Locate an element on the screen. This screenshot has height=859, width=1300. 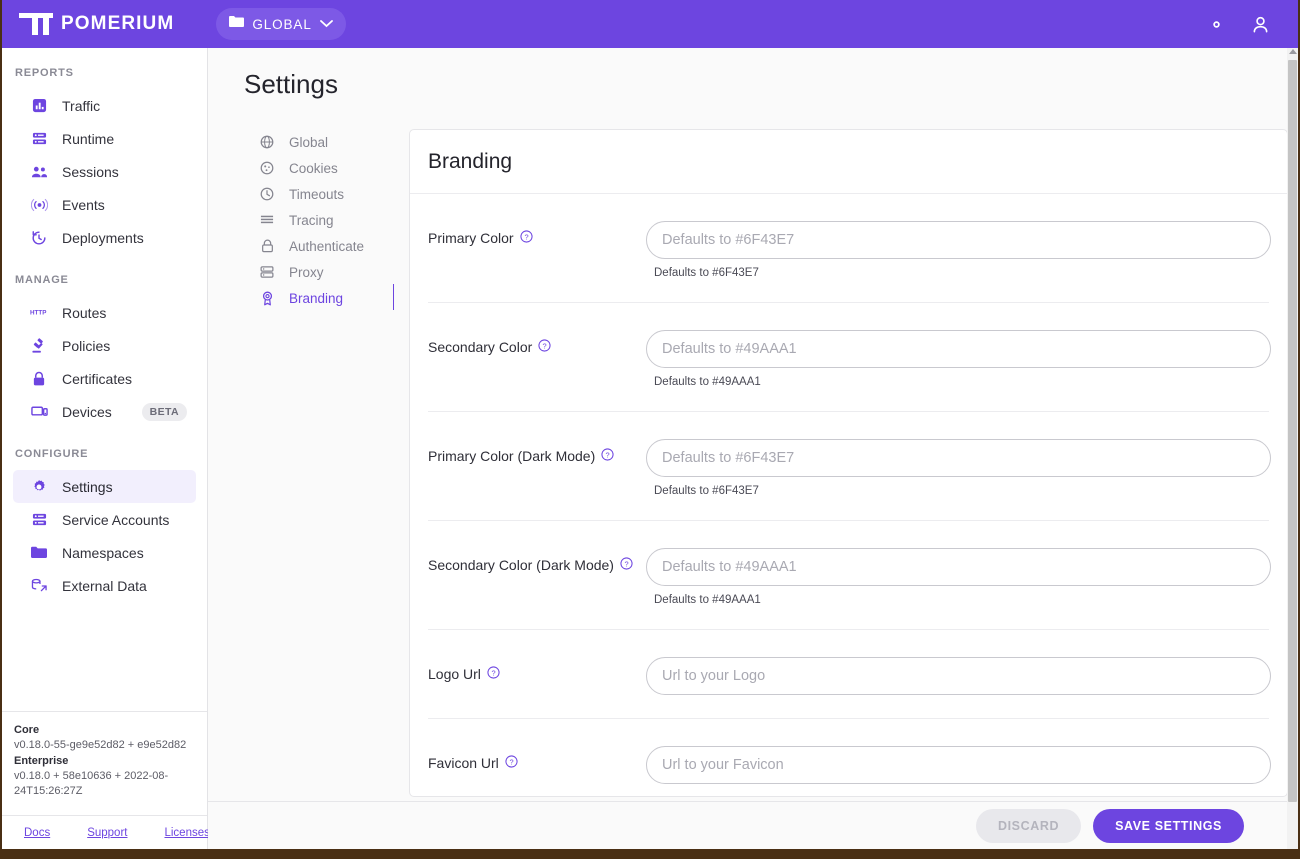
sidebar-item-label: Events is located at coordinates (83, 204).